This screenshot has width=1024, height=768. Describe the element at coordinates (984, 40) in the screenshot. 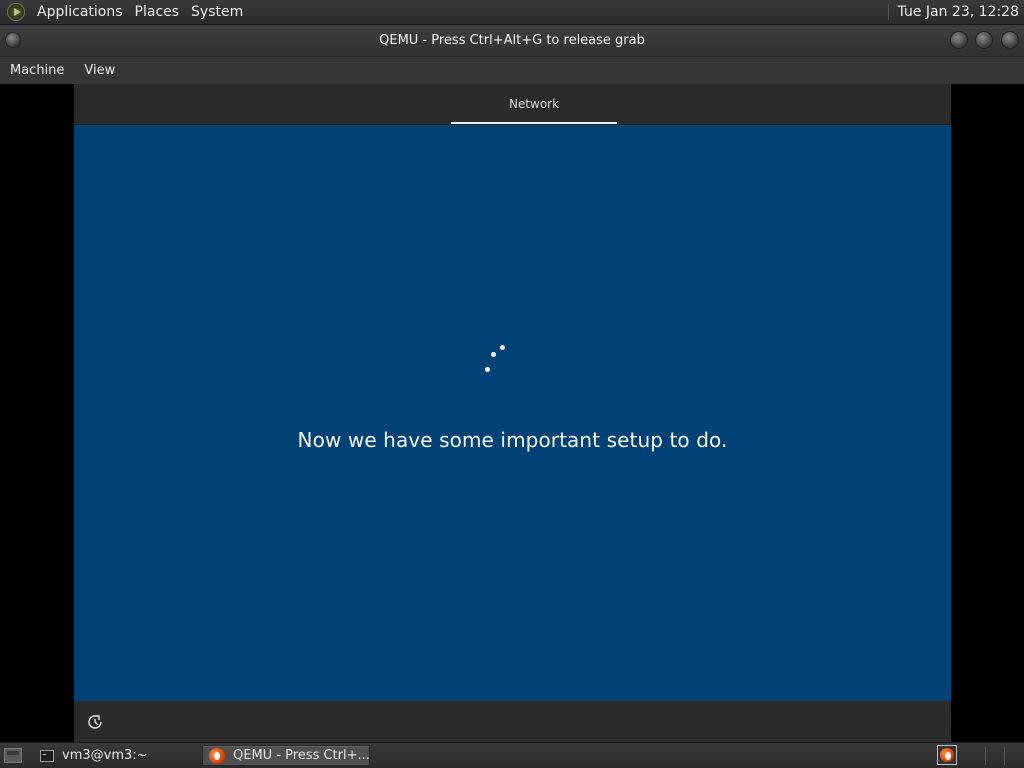

I see `maximize-button` at that location.